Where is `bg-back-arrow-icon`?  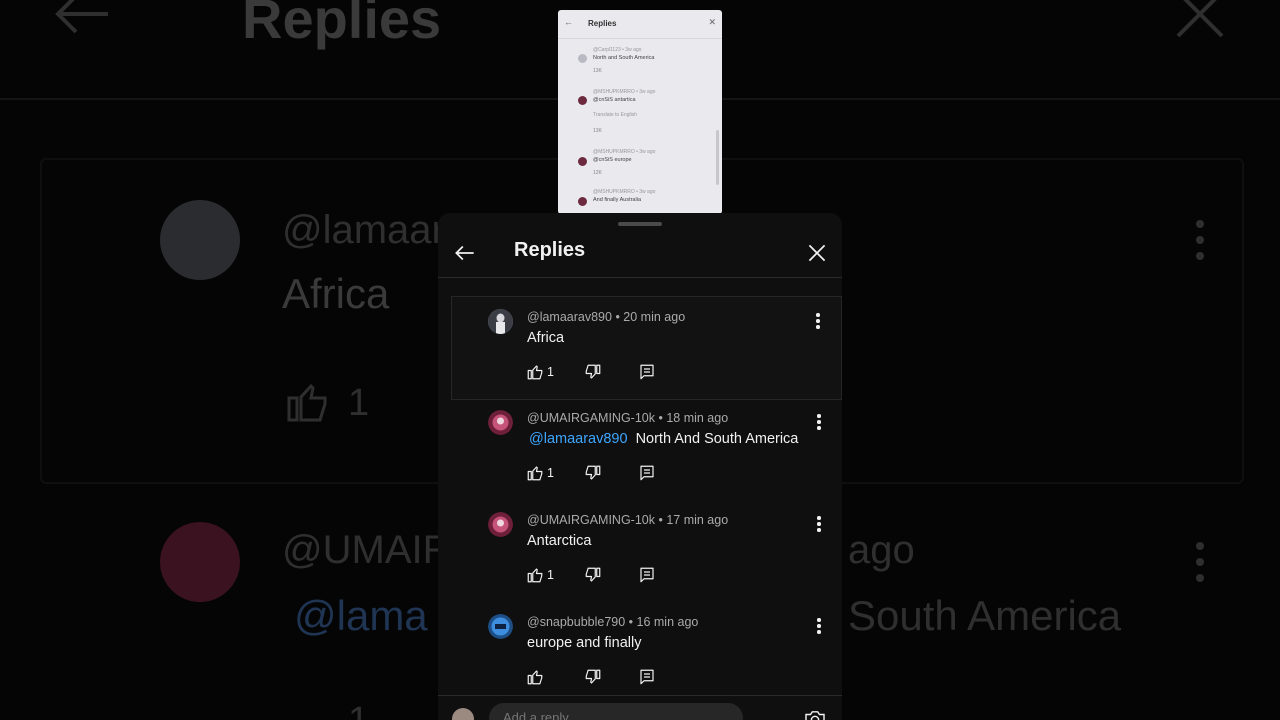 bg-back-arrow-icon is located at coordinates (81, 17).